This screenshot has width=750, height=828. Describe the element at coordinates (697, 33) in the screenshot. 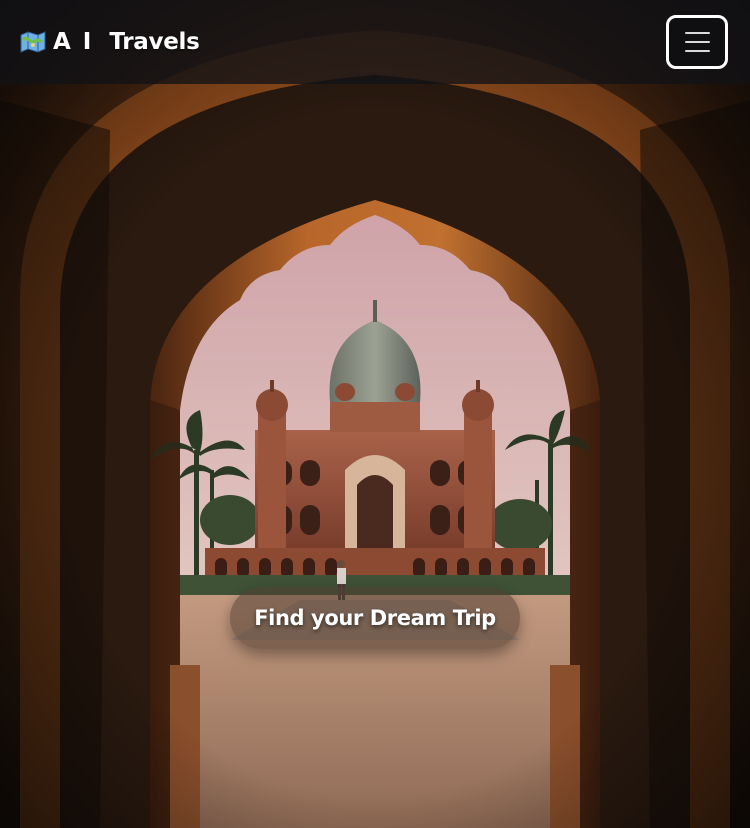

I see `hamburger-menu-icon` at that location.